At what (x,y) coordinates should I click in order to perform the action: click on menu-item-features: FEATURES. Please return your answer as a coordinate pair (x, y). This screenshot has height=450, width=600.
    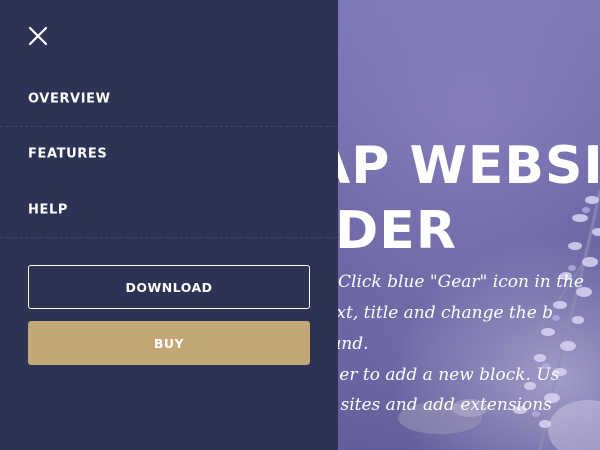
    Looking at the image, I should click on (169, 153).